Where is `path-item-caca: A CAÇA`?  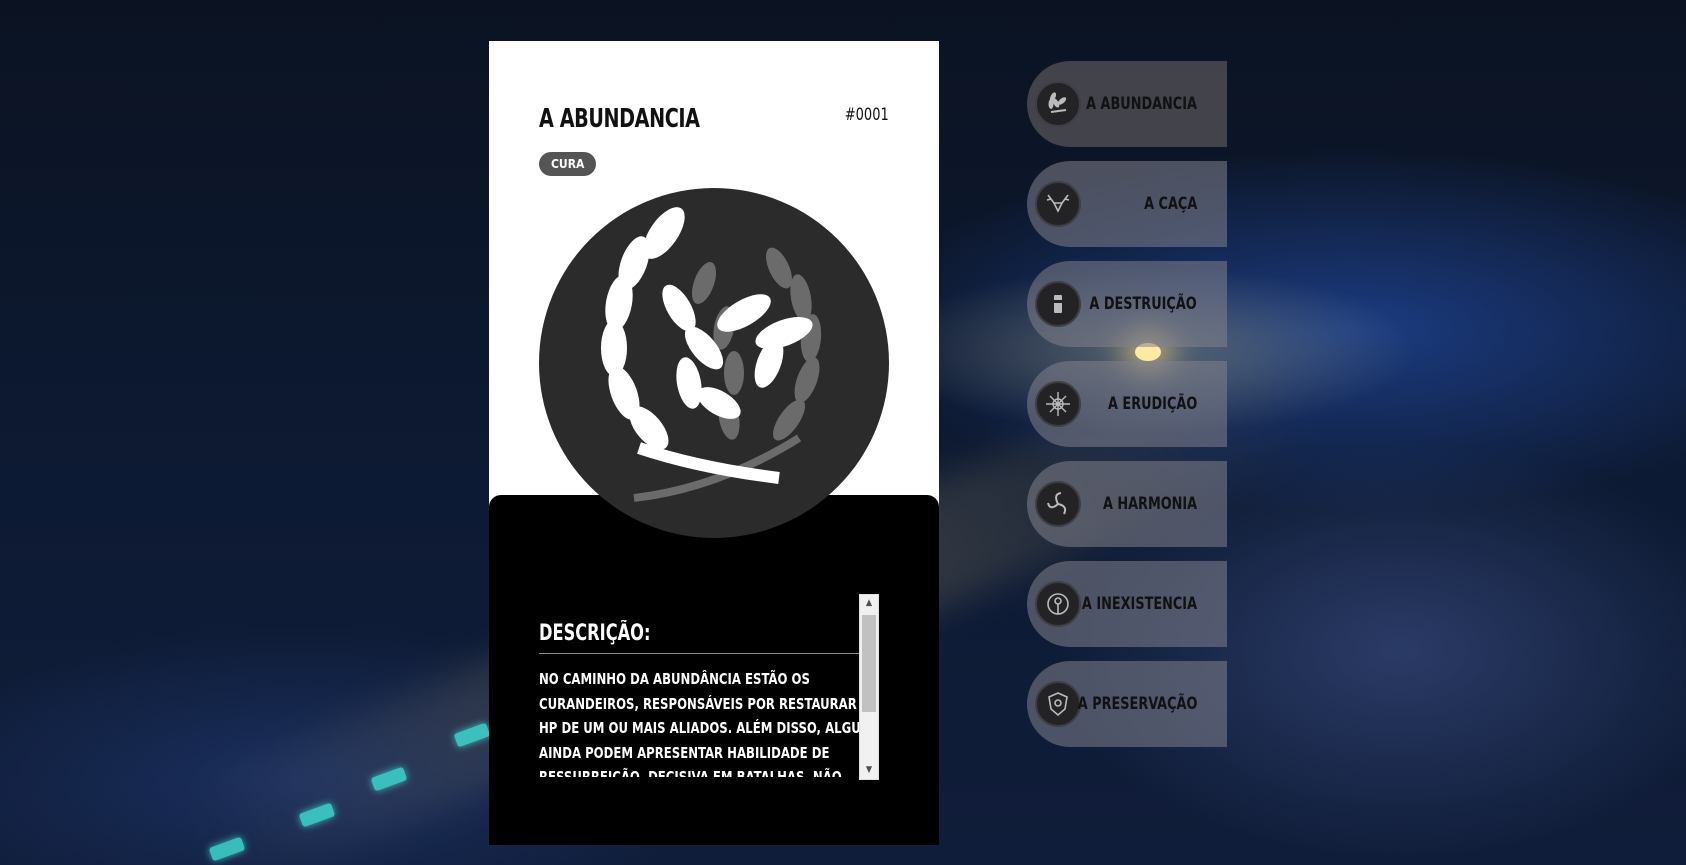 path-item-caca: A CAÇA is located at coordinates (1127, 204).